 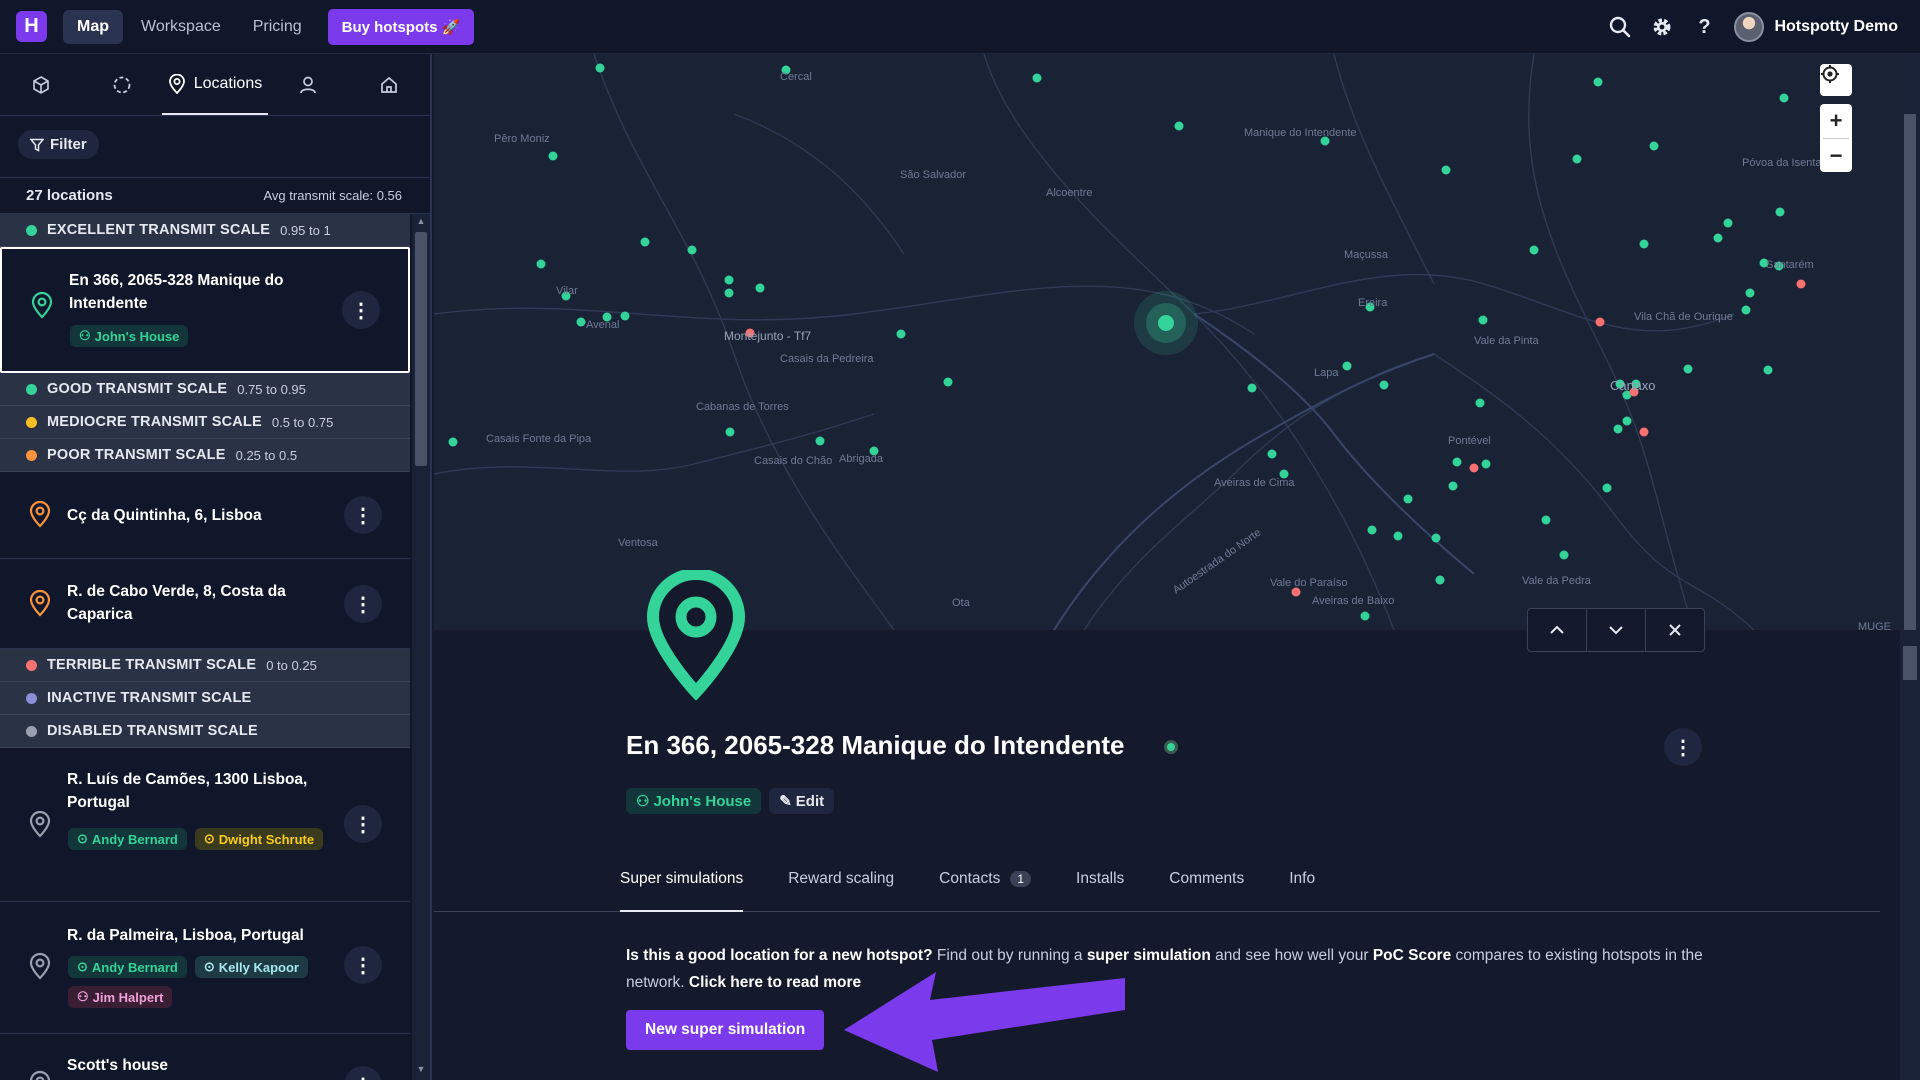 What do you see at coordinates (1704, 27) in the screenshot?
I see `help-icon: ?` at bounding box center [1704, 27].